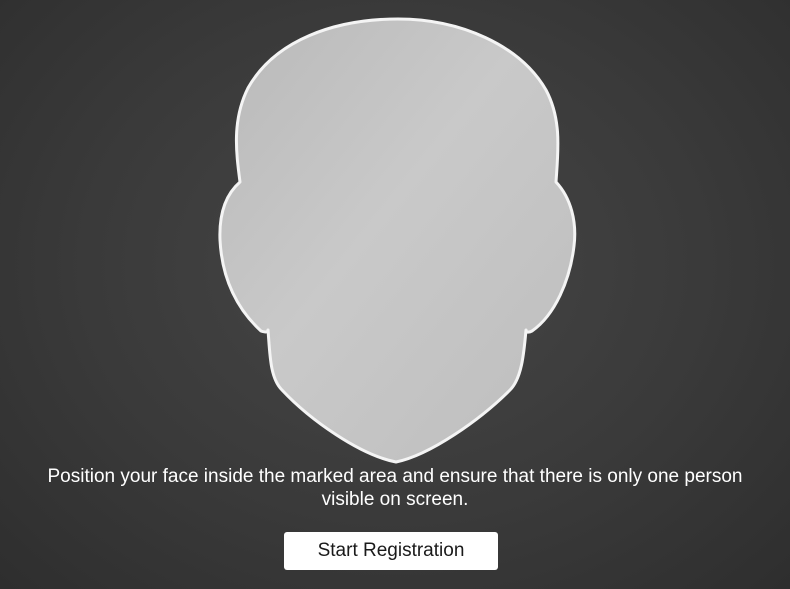 The width and height of the screenshot is (790, 589). Describe the element at coordinates (391, 551) in the screenshot. I see `start-registration-button: Start Registration` at that location.